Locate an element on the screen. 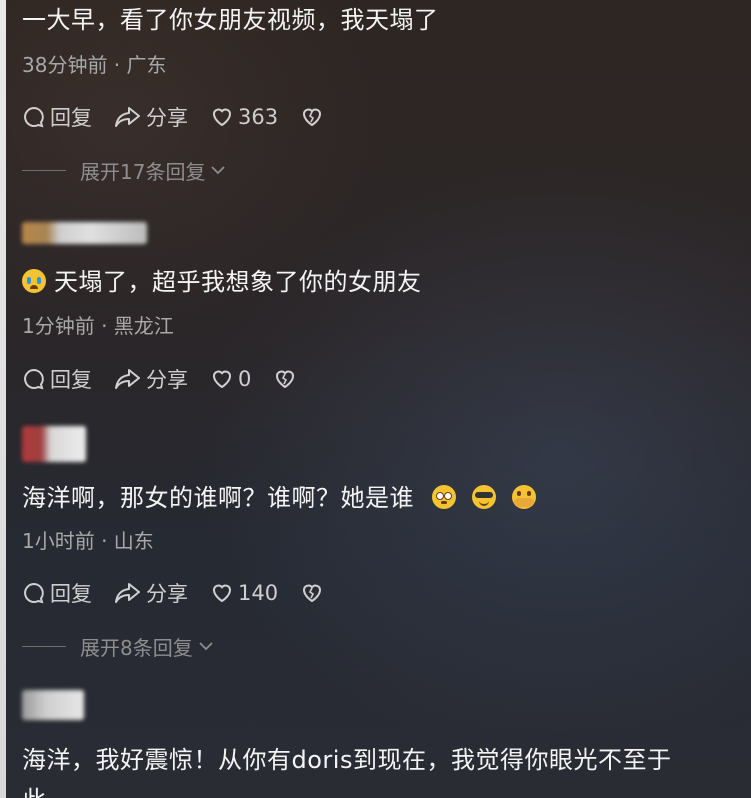 The width and height of the screenshot is (751, 798). comment-text: 一大早，看了你女朋友视频，我天塌了 is located at coordinates (230, 20).